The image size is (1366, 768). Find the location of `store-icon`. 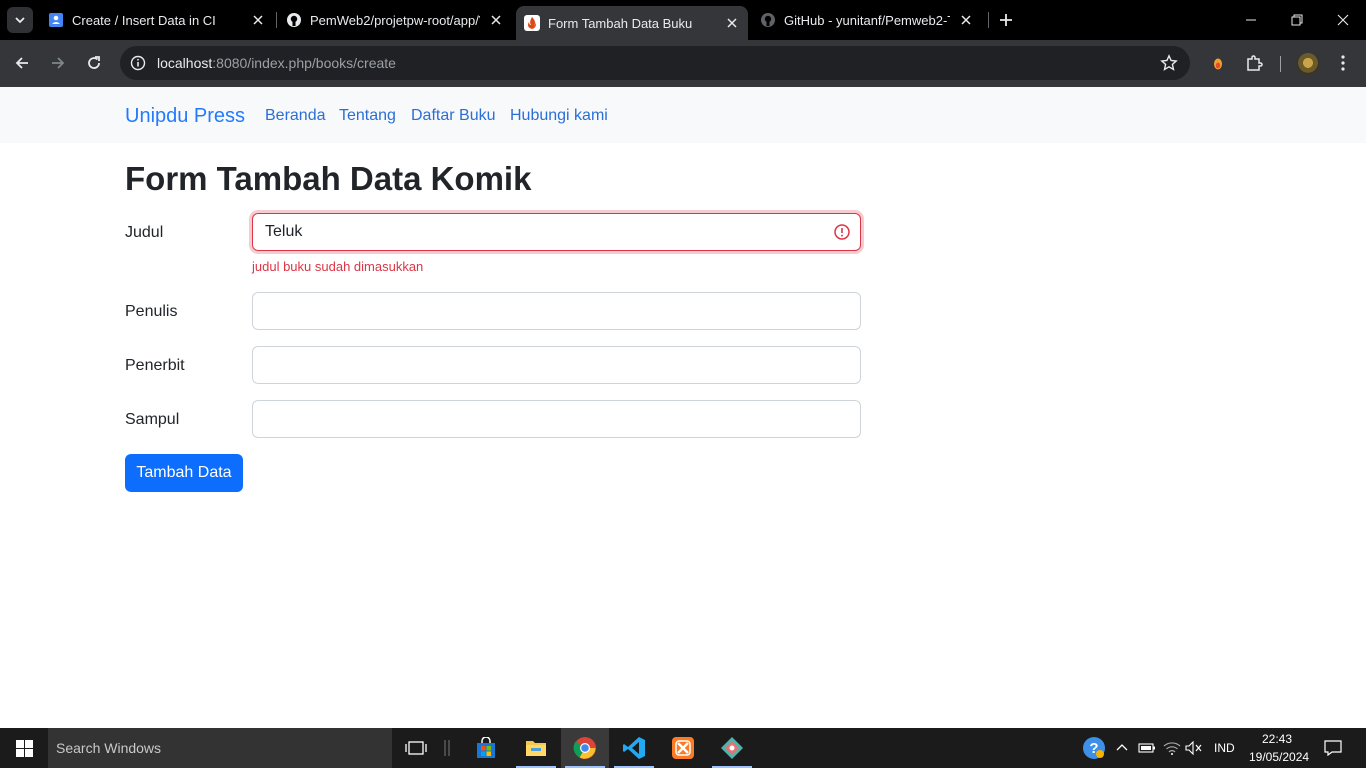

store-icon is located at coordinates (486, 747).